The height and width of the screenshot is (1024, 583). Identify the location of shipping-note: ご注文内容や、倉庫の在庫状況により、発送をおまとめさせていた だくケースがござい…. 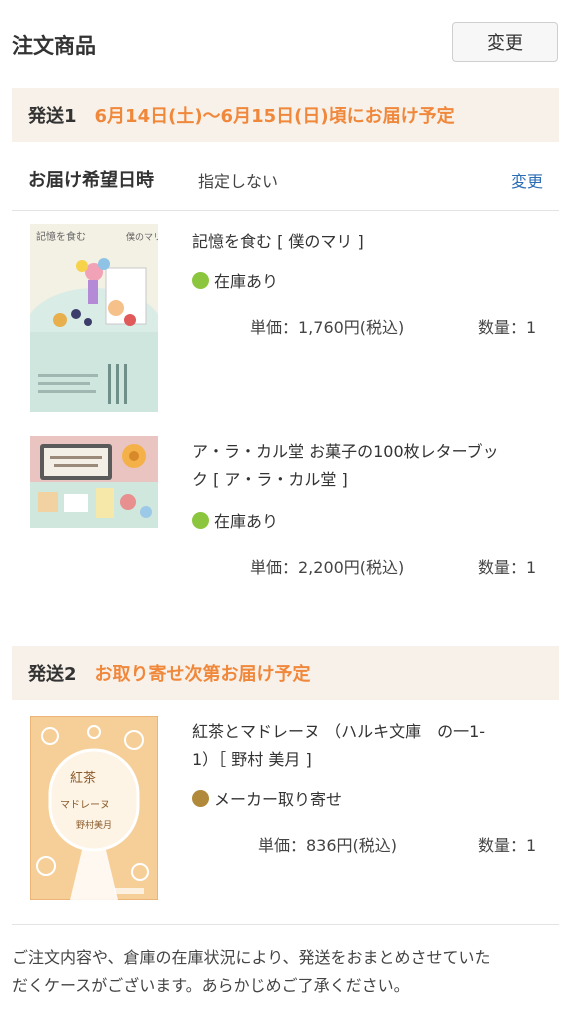
(289, 972).